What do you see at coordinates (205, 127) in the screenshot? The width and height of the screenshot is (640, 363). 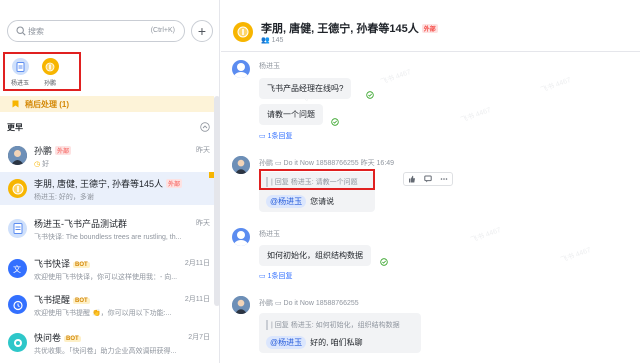 I see `collapse-icon` at bounding box center [205, 127].